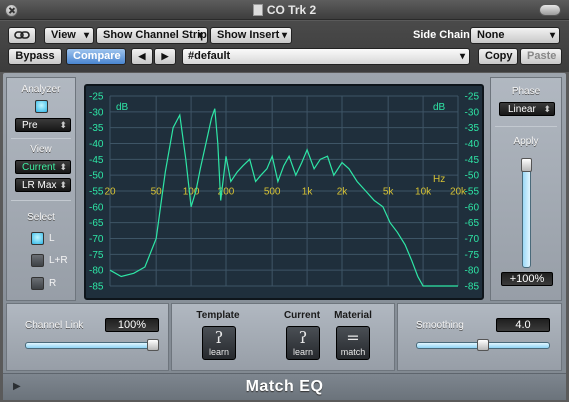  Describe the element at coordinates (37, 238) in the screenshot. I see `select-l-radio` at that location.